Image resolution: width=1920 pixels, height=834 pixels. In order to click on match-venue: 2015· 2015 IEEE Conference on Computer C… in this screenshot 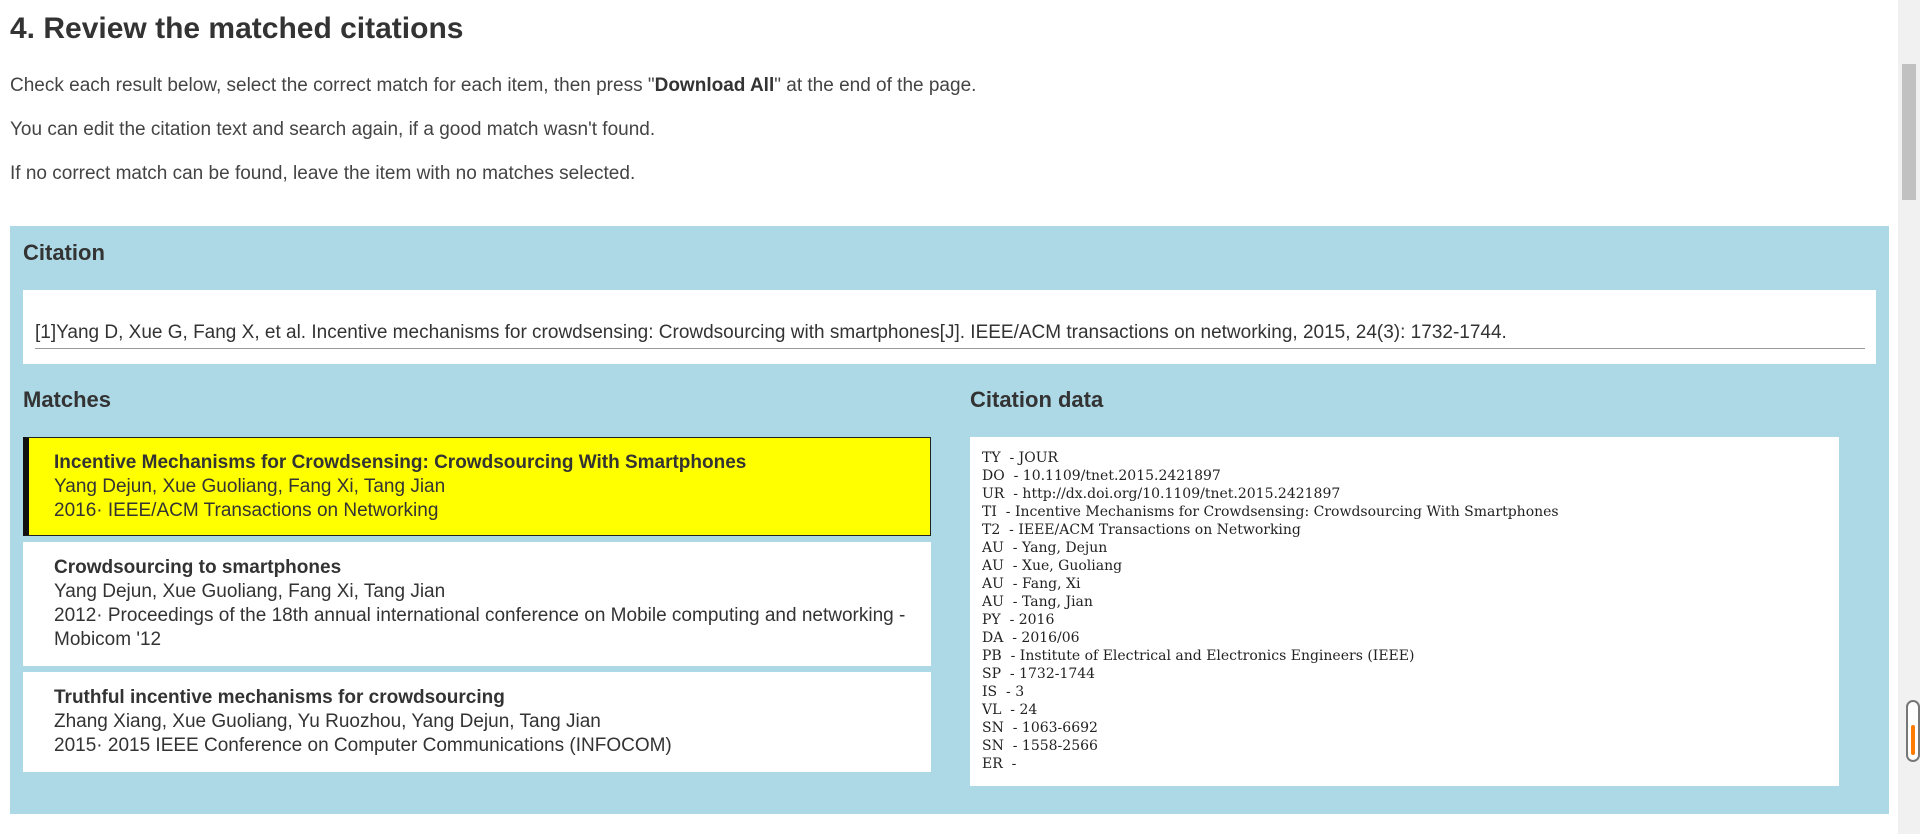, I will do `click(363, 745)`.